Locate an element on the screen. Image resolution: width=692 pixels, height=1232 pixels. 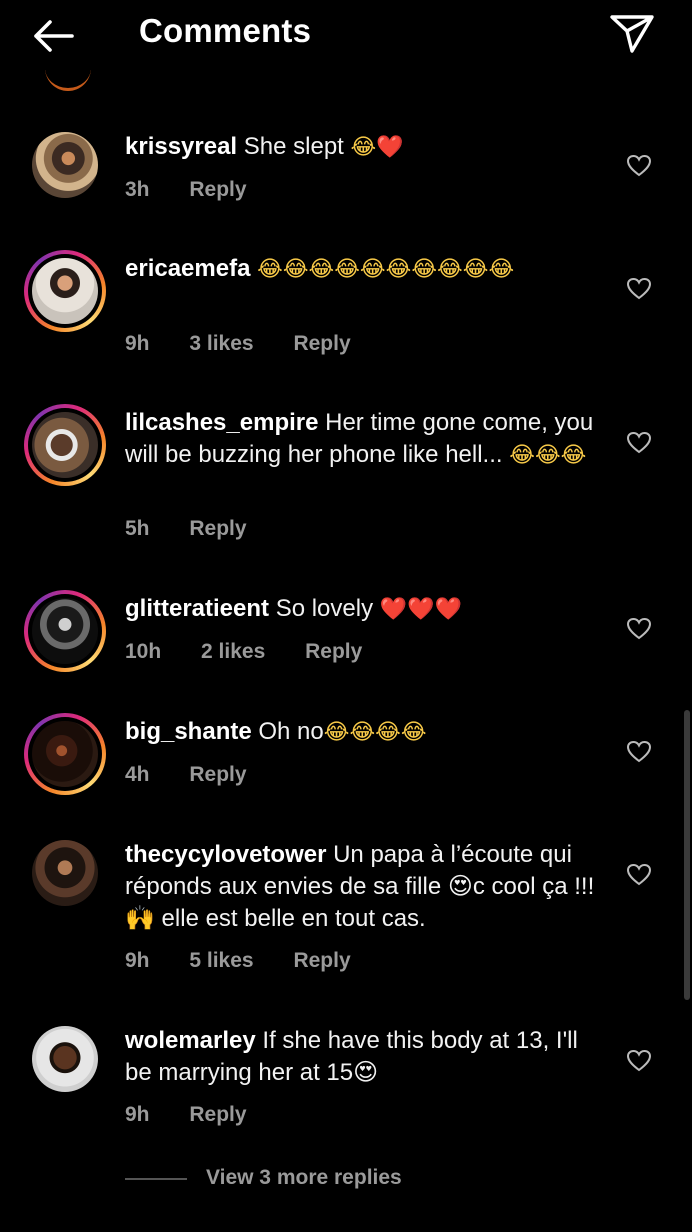
paper-plane-icon is located at coordinates (632, 34).